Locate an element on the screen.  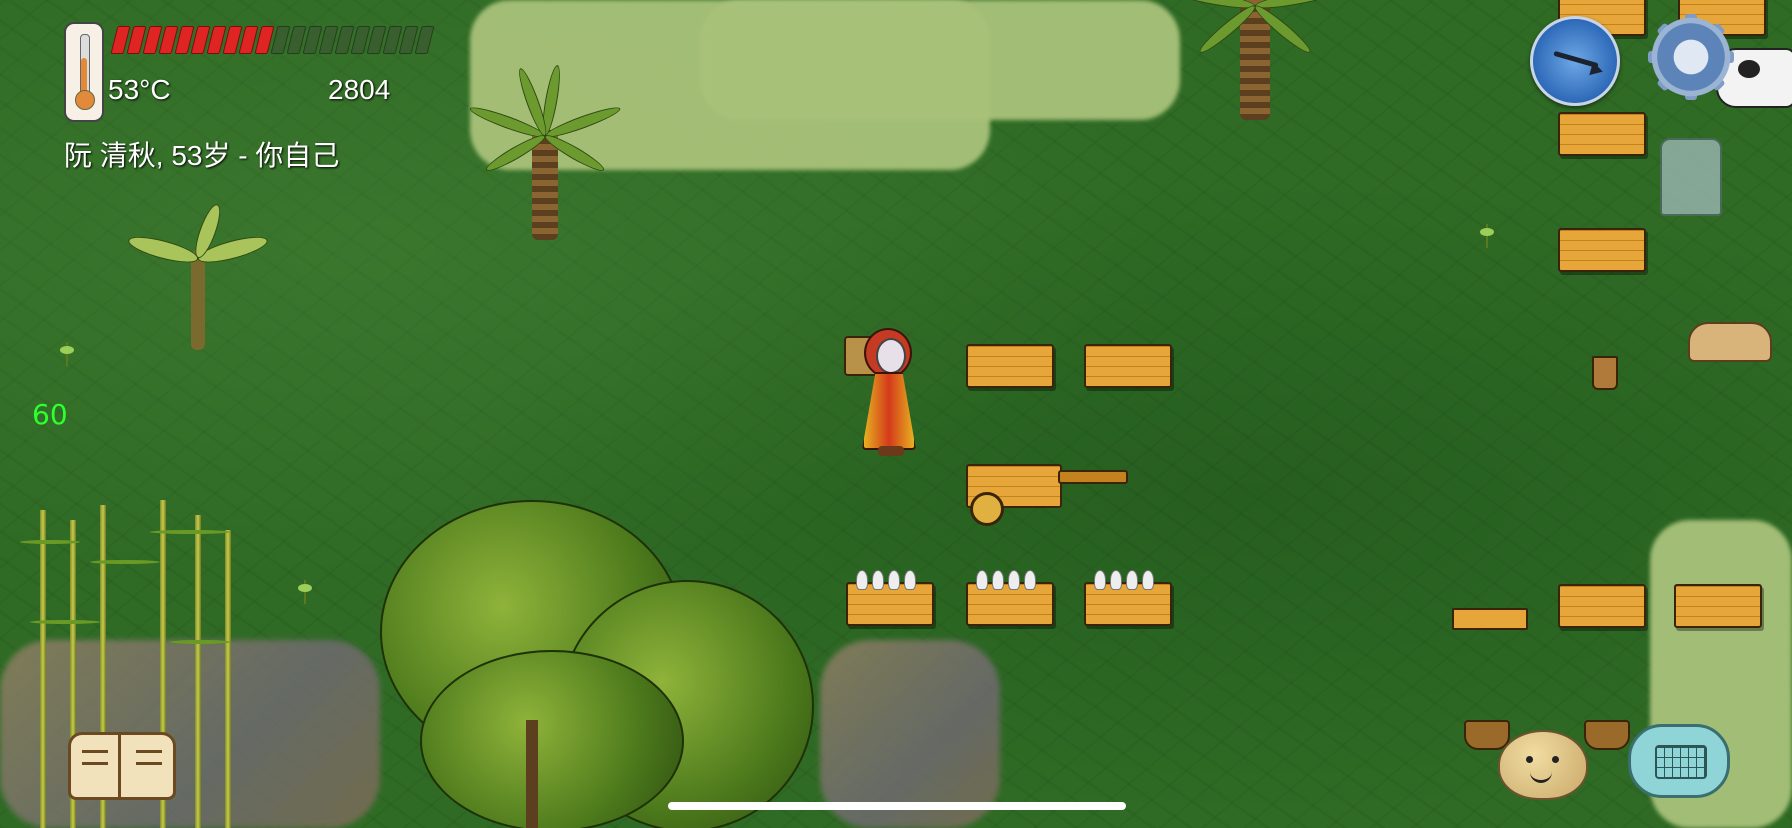
player-name-age: 阮 清秋, 53岁 - 你自己 is located at coordinates (202, 155).